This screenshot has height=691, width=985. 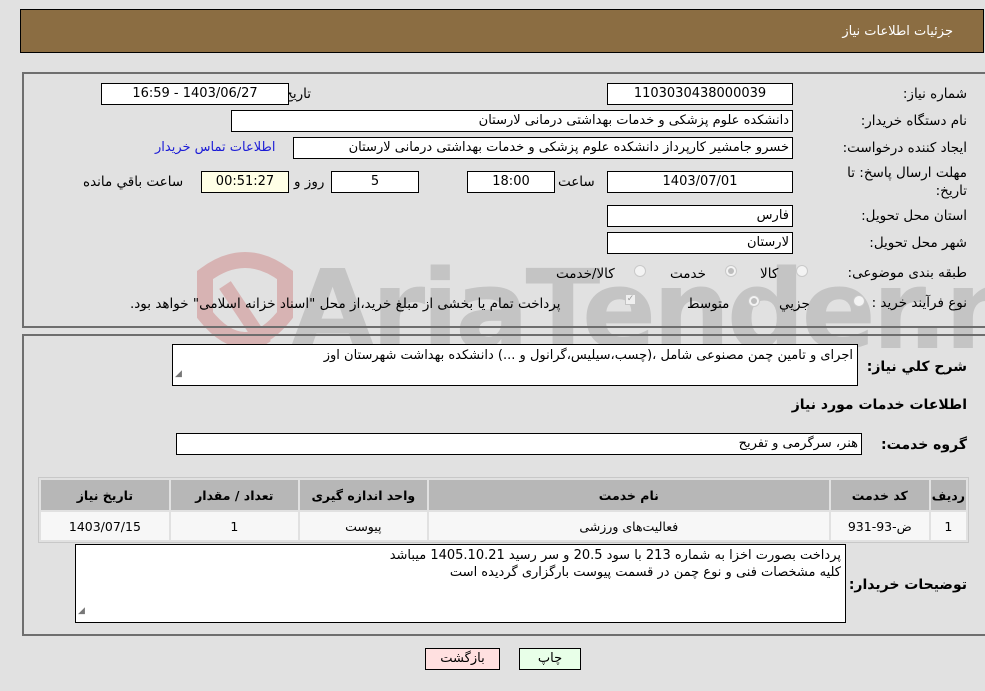 What do you see at coordinates (907, 273) in the screenshot?
I see `category-label: طبقه بندی موضوعی:` at bounding box center [907, 273].